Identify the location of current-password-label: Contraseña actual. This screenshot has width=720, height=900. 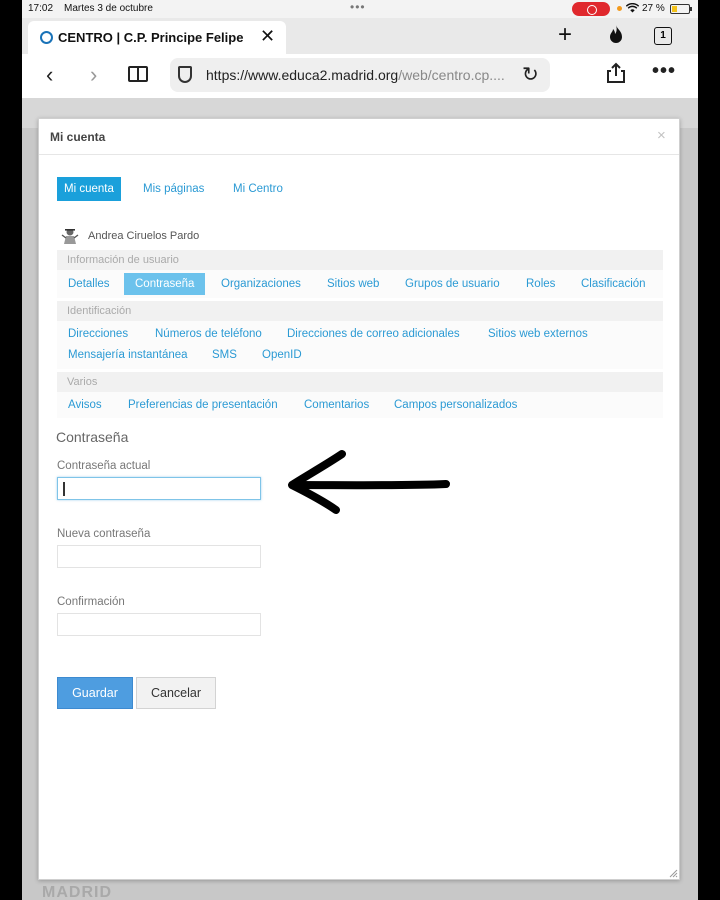
(104, 466).